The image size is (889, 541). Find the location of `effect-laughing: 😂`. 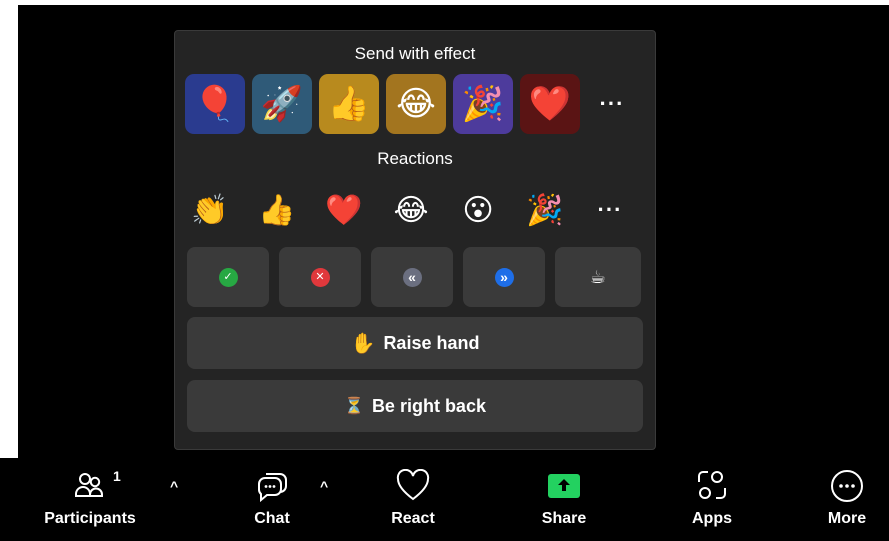

effect-laughing: 😂 is located at coordinates (416, 104).